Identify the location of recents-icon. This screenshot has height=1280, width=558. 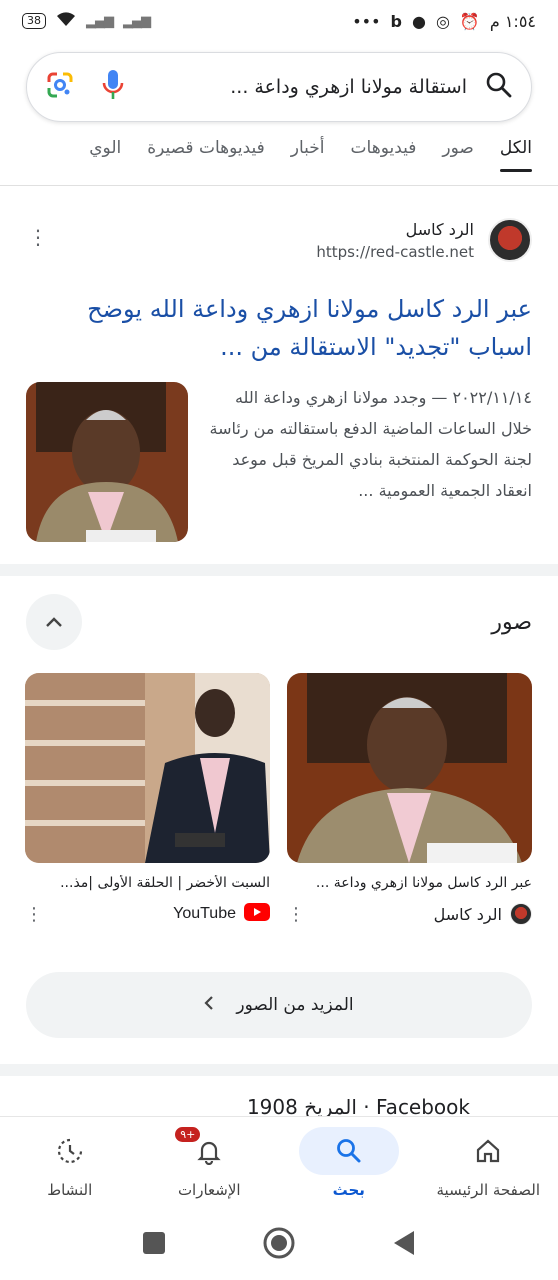
(154, 1245).